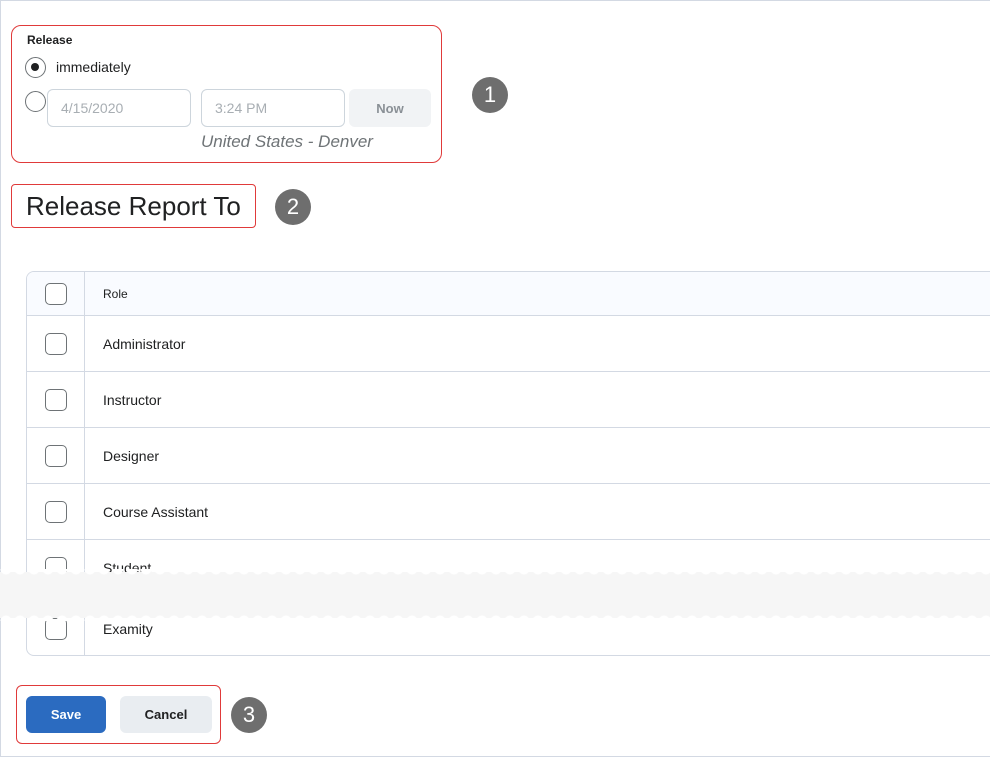  What do you see at coordinates (490, 95) in the screenshot?
I see `callout-badge-1: 1` at bounding box center [490, 95].